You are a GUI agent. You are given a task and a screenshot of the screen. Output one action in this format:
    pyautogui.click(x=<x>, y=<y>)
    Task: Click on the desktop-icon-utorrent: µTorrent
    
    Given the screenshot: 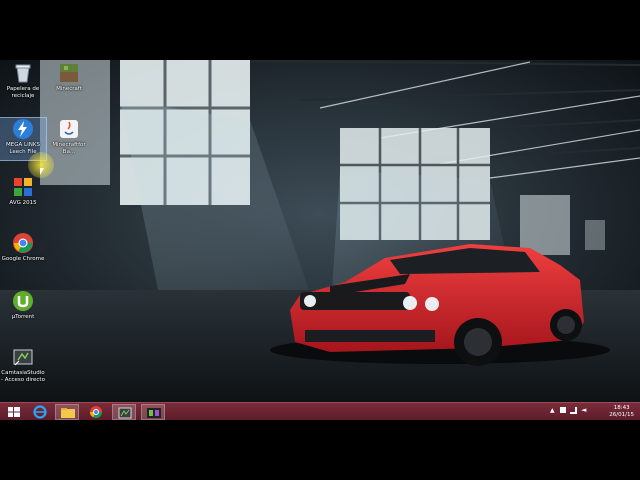 What is the action you would take?
    pyautogui.click(x=23, y=305)
    